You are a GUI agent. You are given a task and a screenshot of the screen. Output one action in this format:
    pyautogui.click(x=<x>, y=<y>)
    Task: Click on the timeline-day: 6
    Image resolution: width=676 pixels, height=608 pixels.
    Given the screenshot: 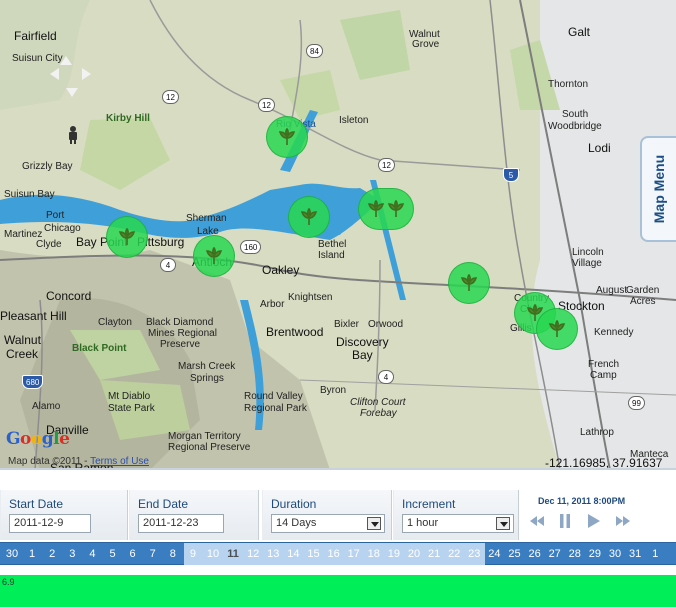 What is the action you would take?
    pyautogui.click(x=133, y=554)
    